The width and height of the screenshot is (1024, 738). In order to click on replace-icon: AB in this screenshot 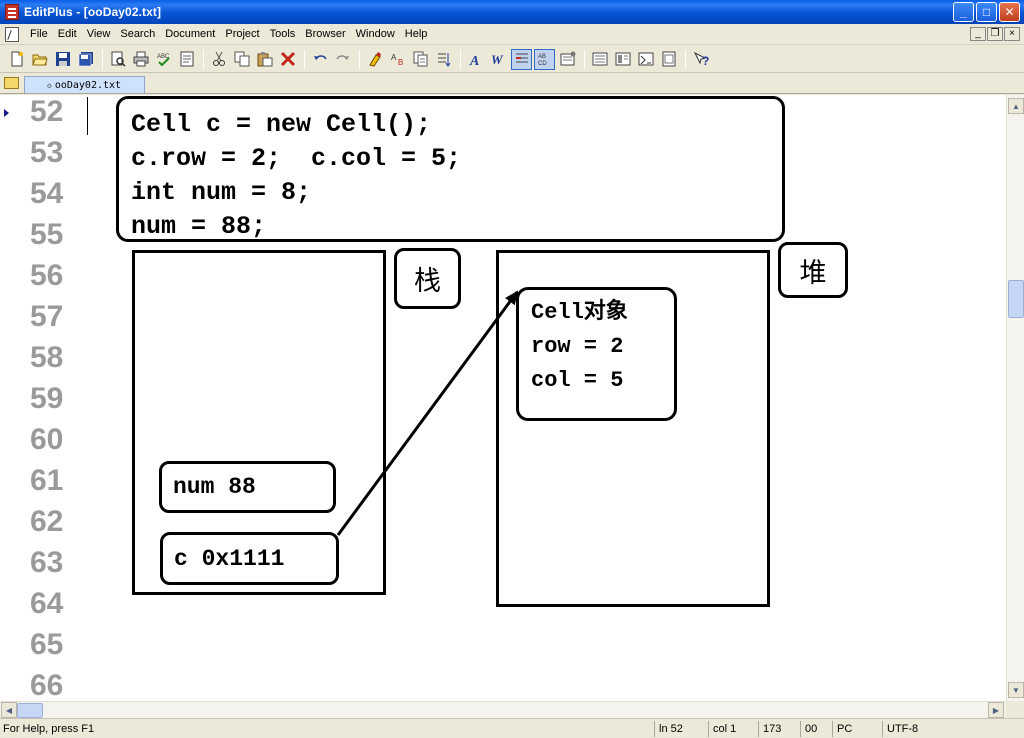, I will do `click(397, 59)`.